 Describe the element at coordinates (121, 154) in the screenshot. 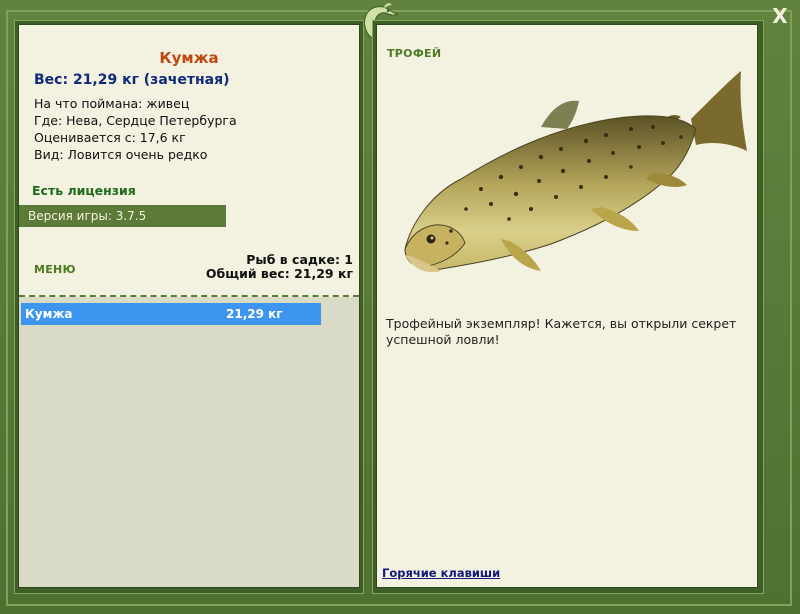

I see `rarity-info: Вид: Ловится очень редко` at that location.